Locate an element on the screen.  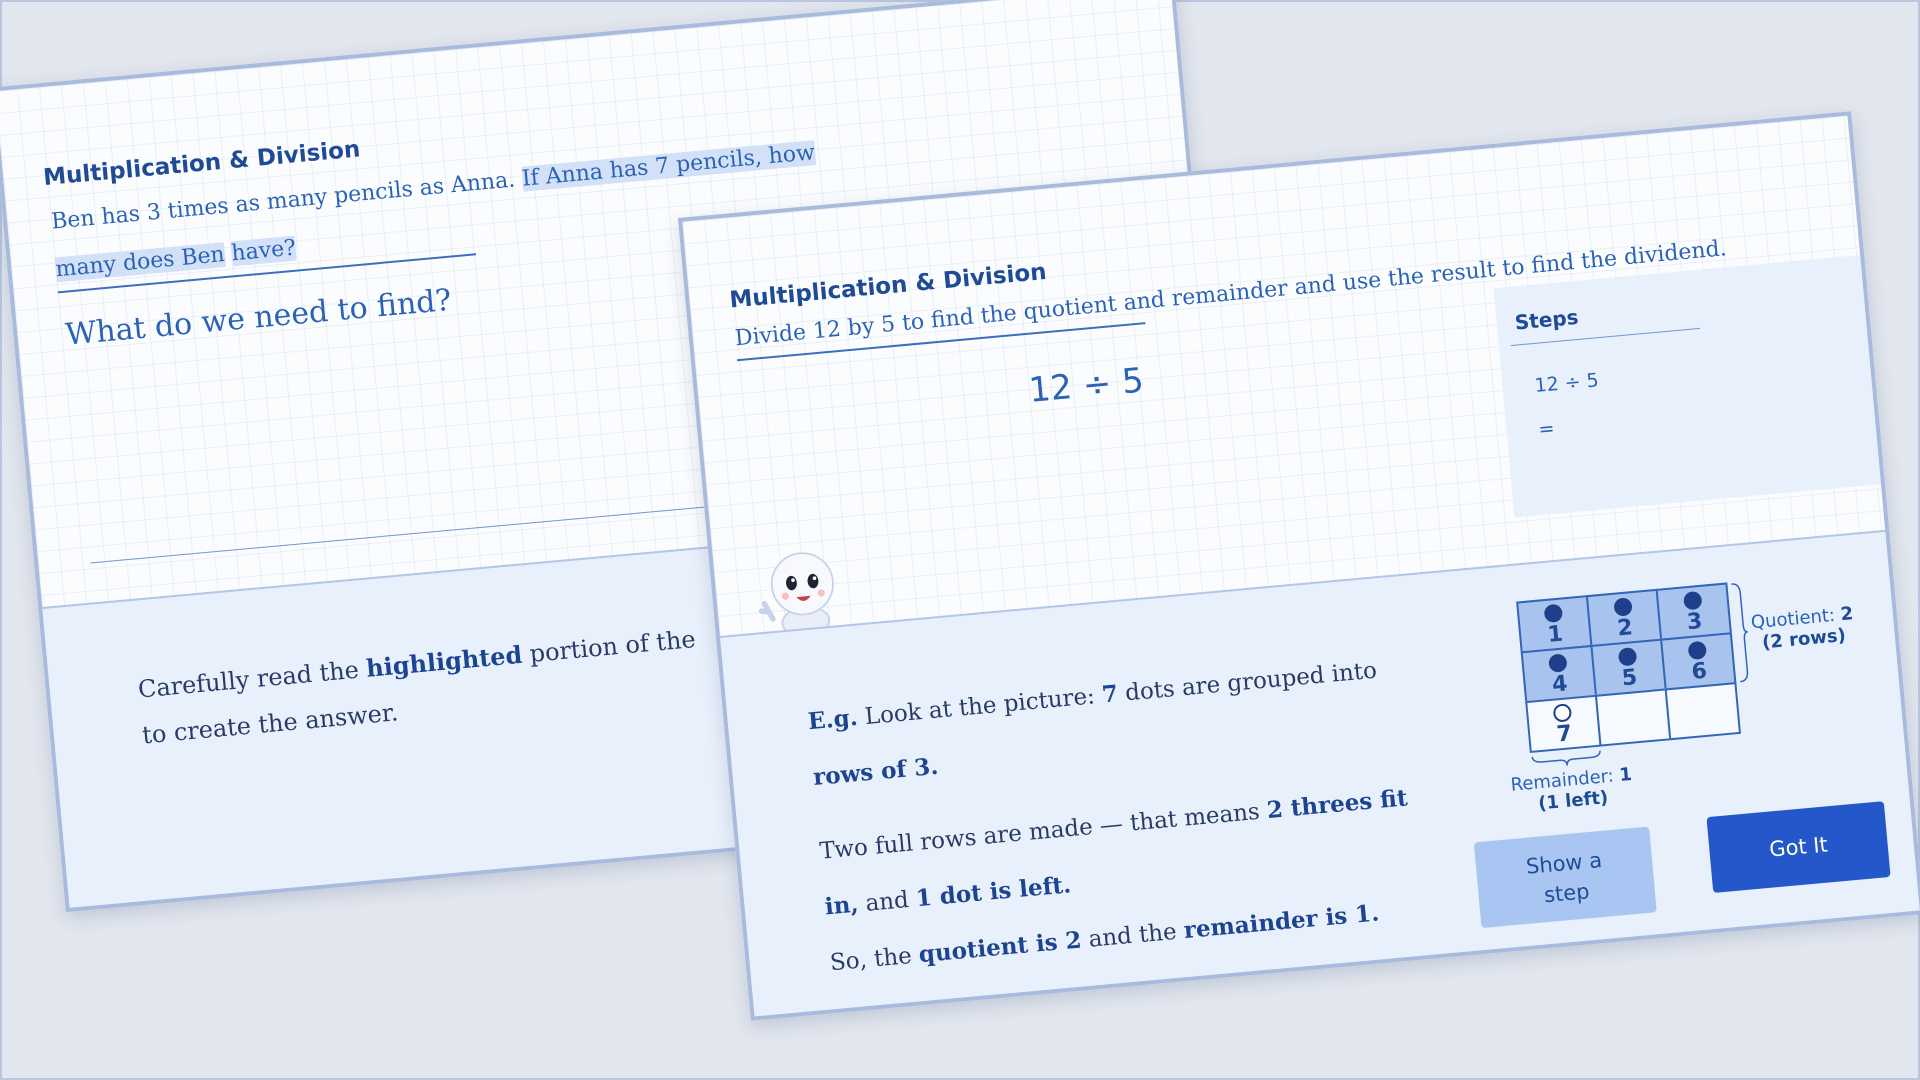
explanation-b6: remainder is 1. is located at coordinates (1281, 922).